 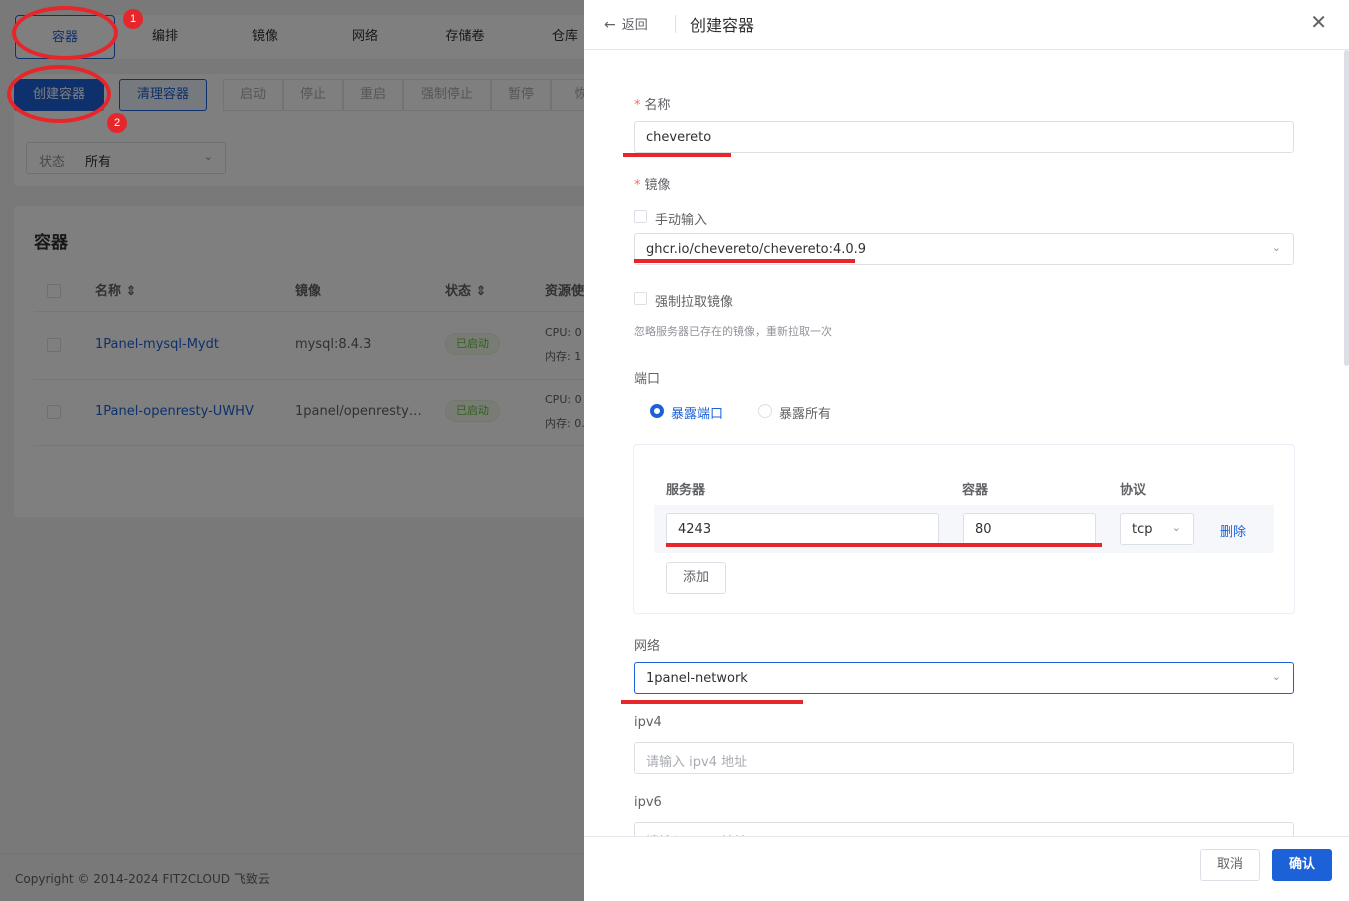 What do you see at coordinates (964, 678) in the screenshot?
I see `network-select: 1panel-network ⌄` at bounding box center [964, 678].